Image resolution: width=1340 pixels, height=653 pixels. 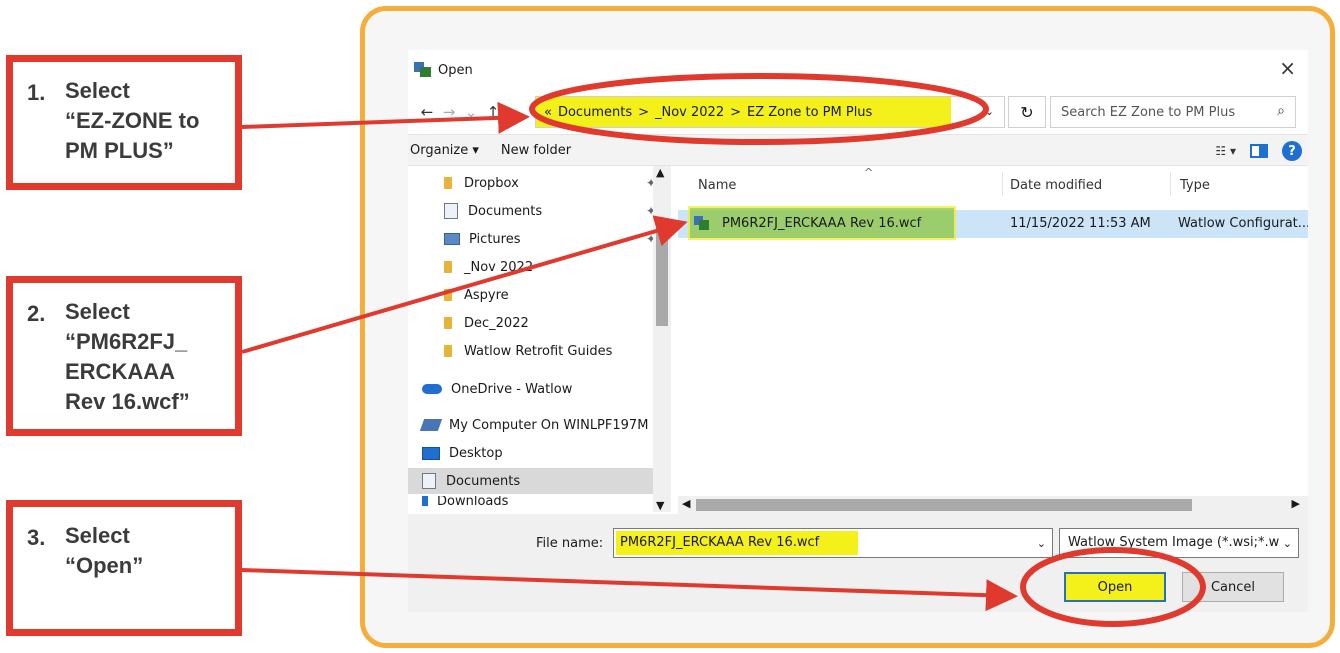 What do you see at coordinates (473, 502) in the screenshot?
I see `nav-item-label: Downloads` at bounding box center [473, 502].